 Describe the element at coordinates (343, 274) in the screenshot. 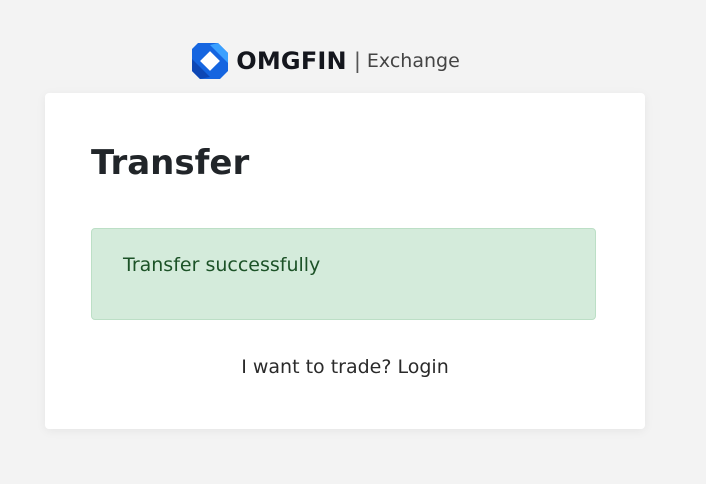

I see `success-alert: Transfer successfully` at that location.